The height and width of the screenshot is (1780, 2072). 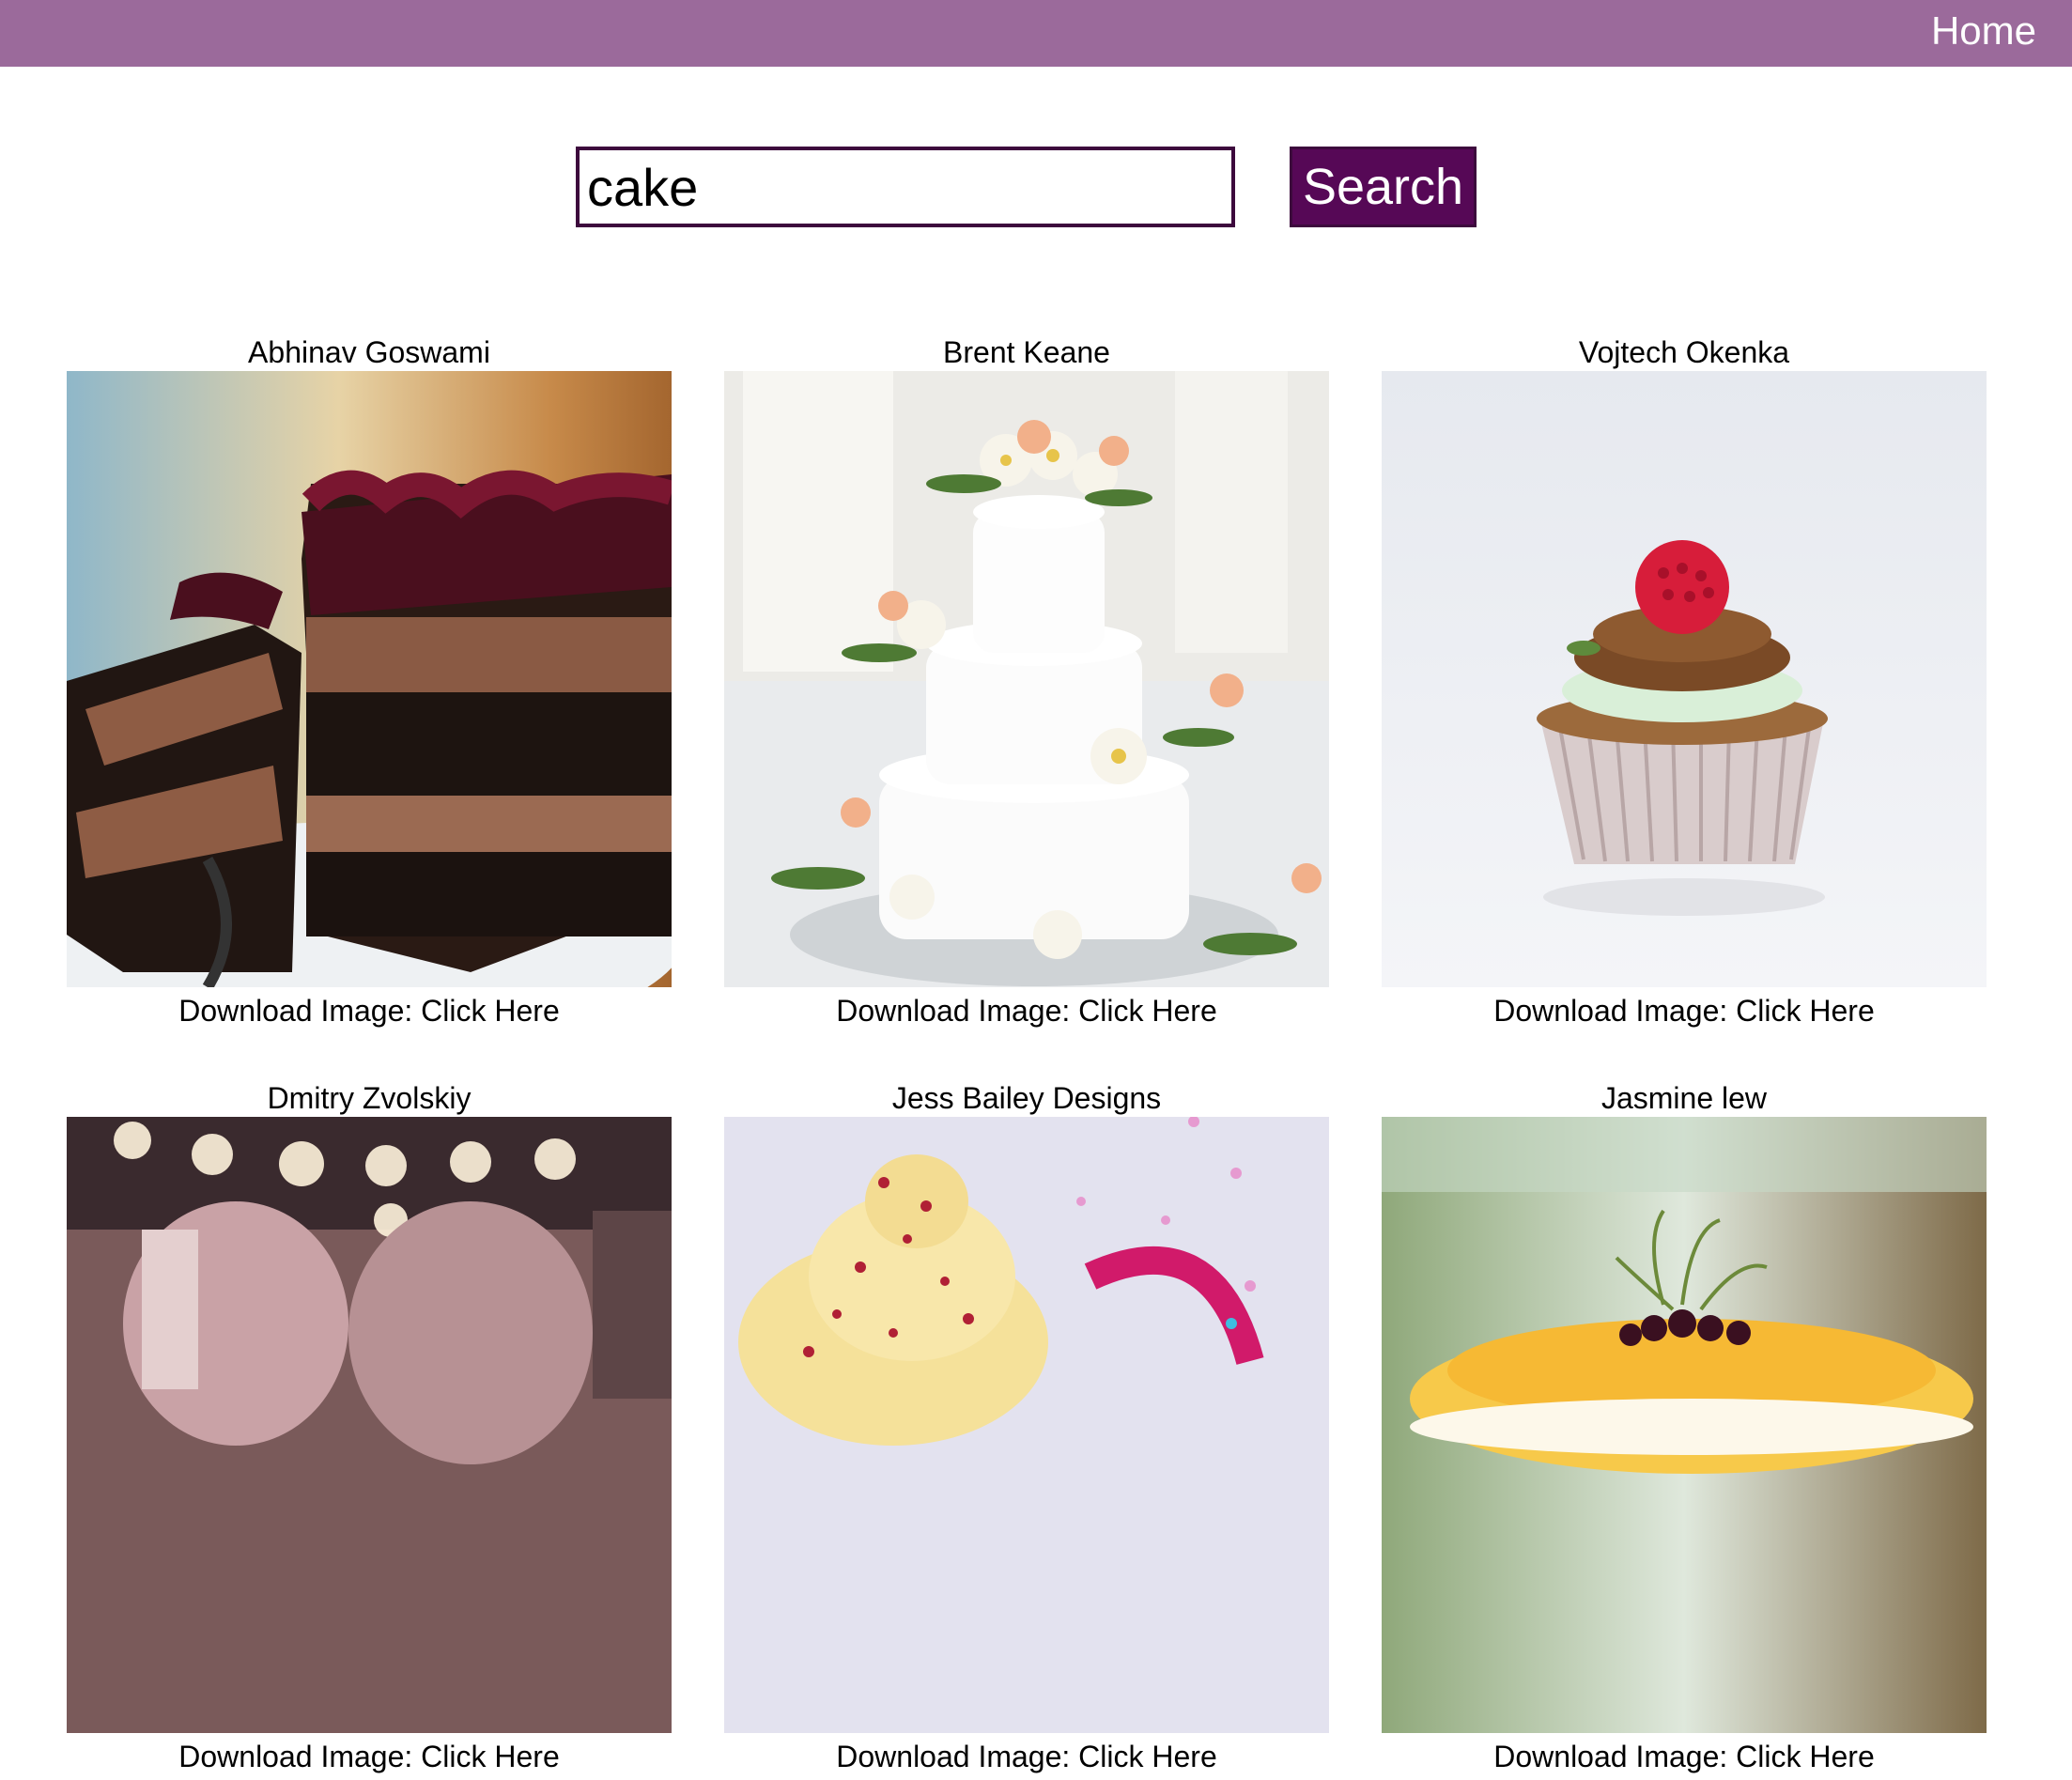 What do you see at coordinates (1983, 31) in the screenshot?
I see `home-link: Home` at bounding box center [1983, 31].